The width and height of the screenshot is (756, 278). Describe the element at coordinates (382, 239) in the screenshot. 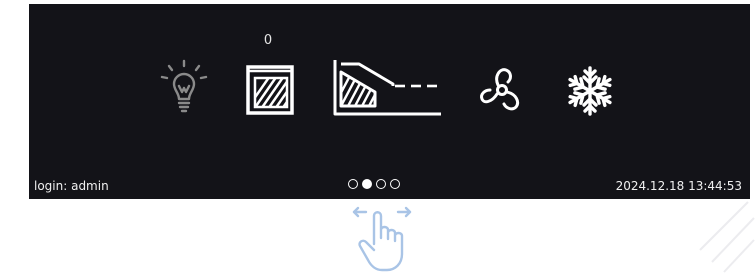

I see `swipe-hand-icon` at that location.